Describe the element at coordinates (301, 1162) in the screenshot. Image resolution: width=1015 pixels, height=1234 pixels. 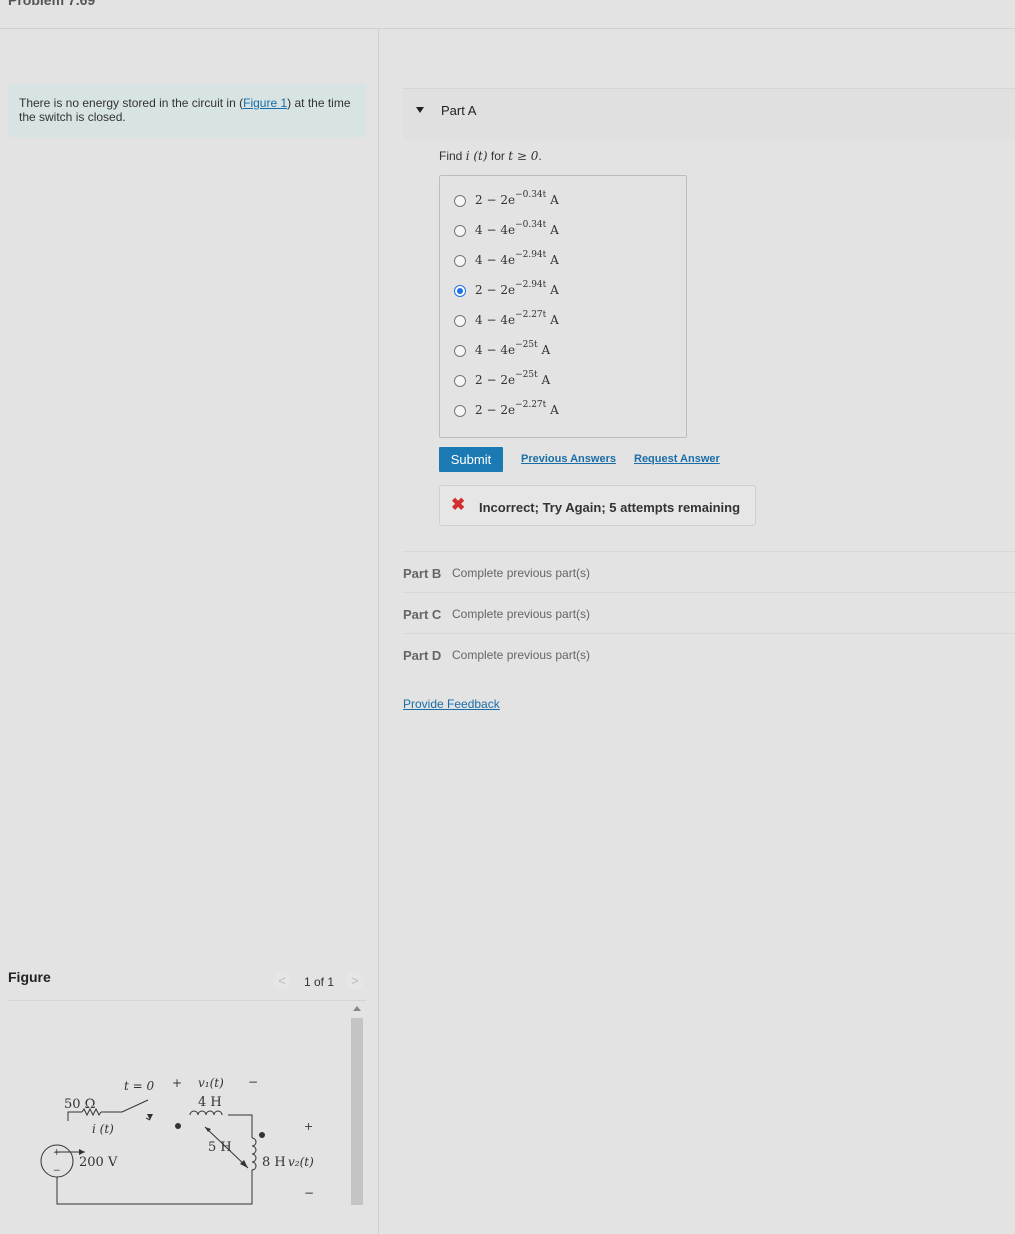
I see `v2-label: v₂(t)` at that location.